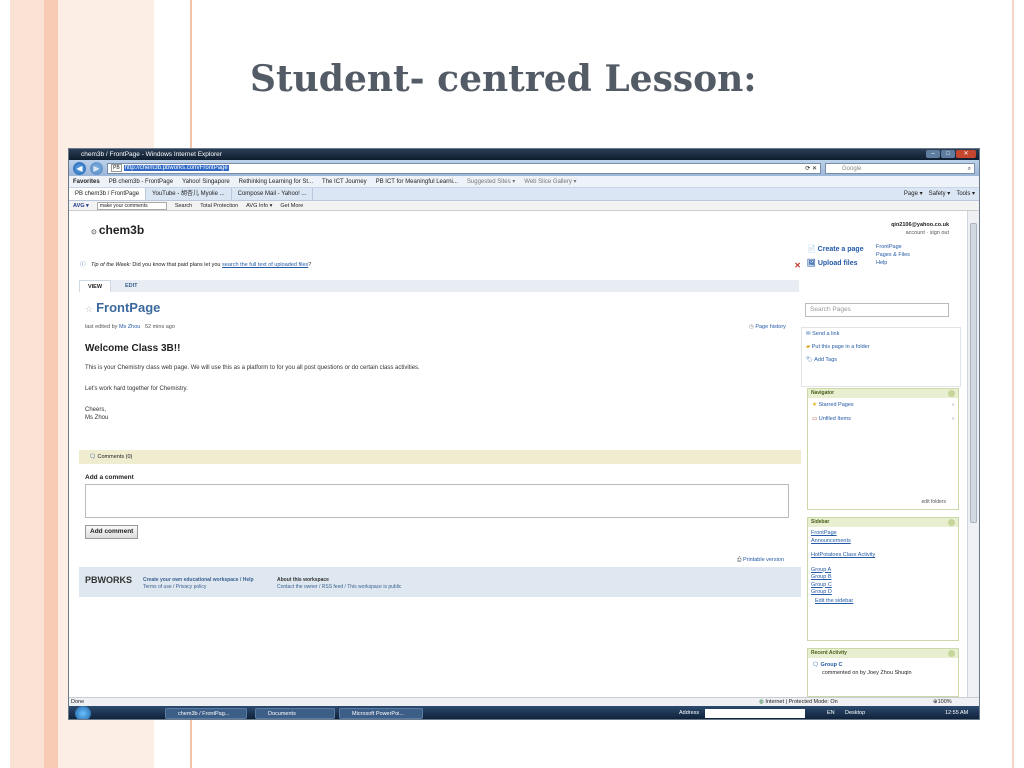 The image size is (1024, 768). I want to click on sidebar-link: Announcements, so click(883, 542).